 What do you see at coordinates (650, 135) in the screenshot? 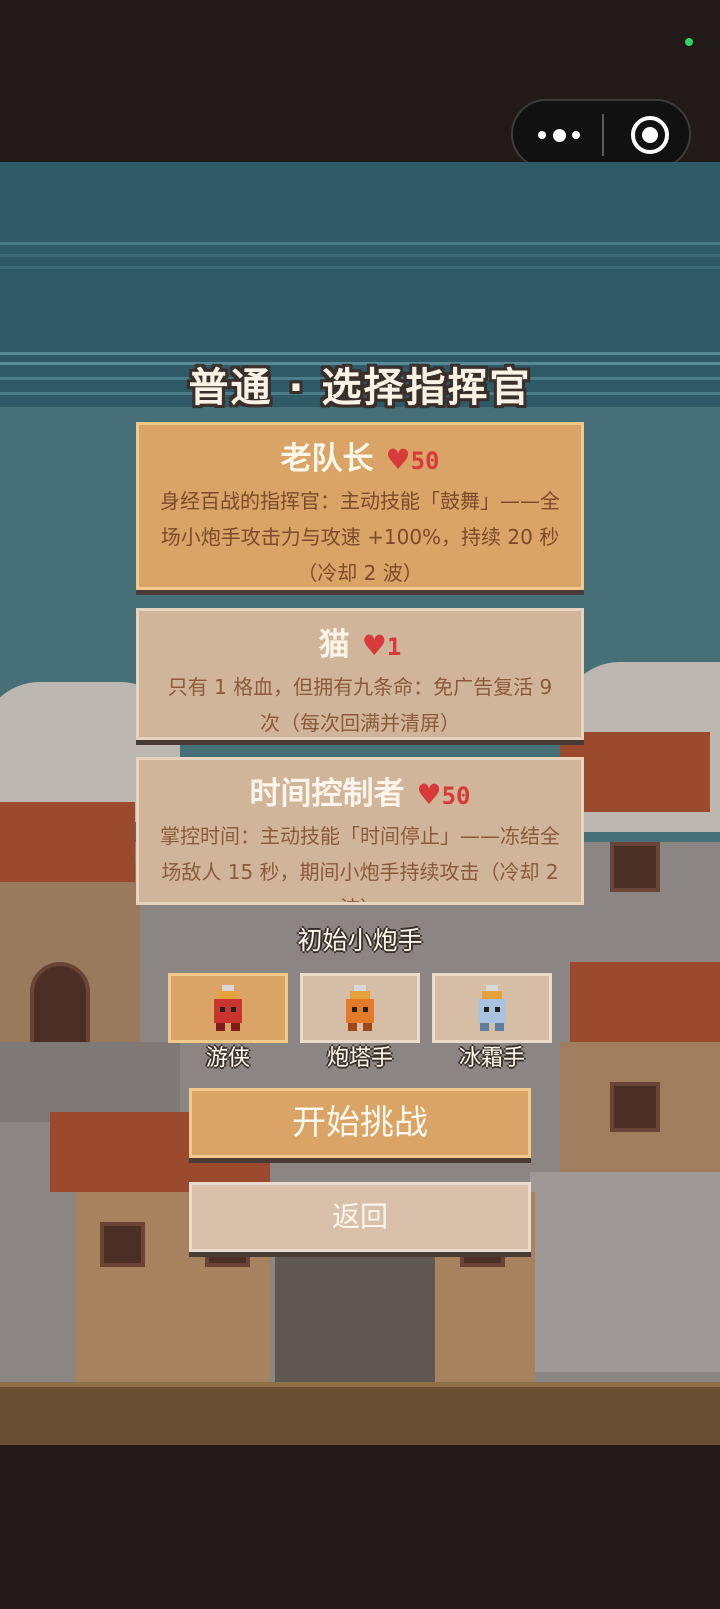
I see `target-circle-icon` at bounding box center [650, 135].